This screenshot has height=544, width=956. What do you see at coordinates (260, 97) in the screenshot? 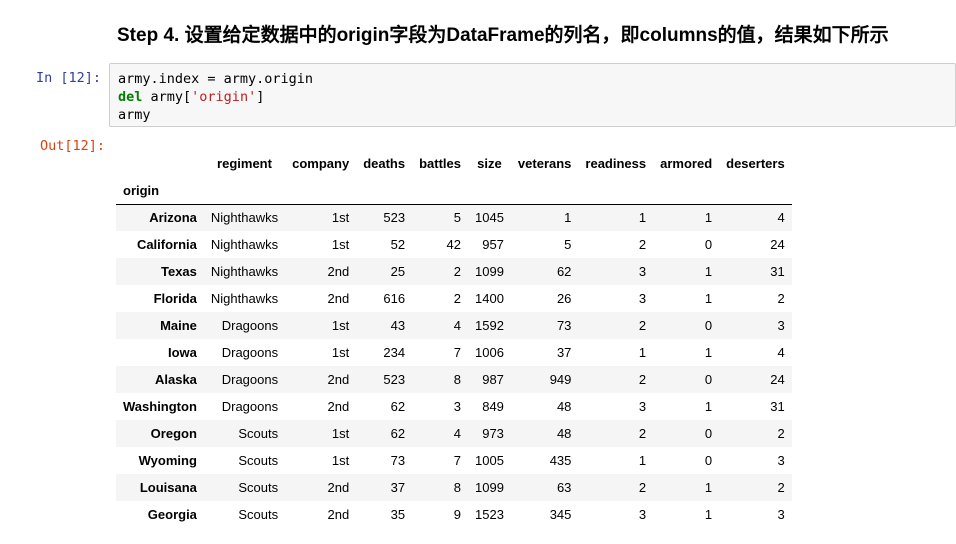
I see `code-text: ]` at bounding box center [260, 97].